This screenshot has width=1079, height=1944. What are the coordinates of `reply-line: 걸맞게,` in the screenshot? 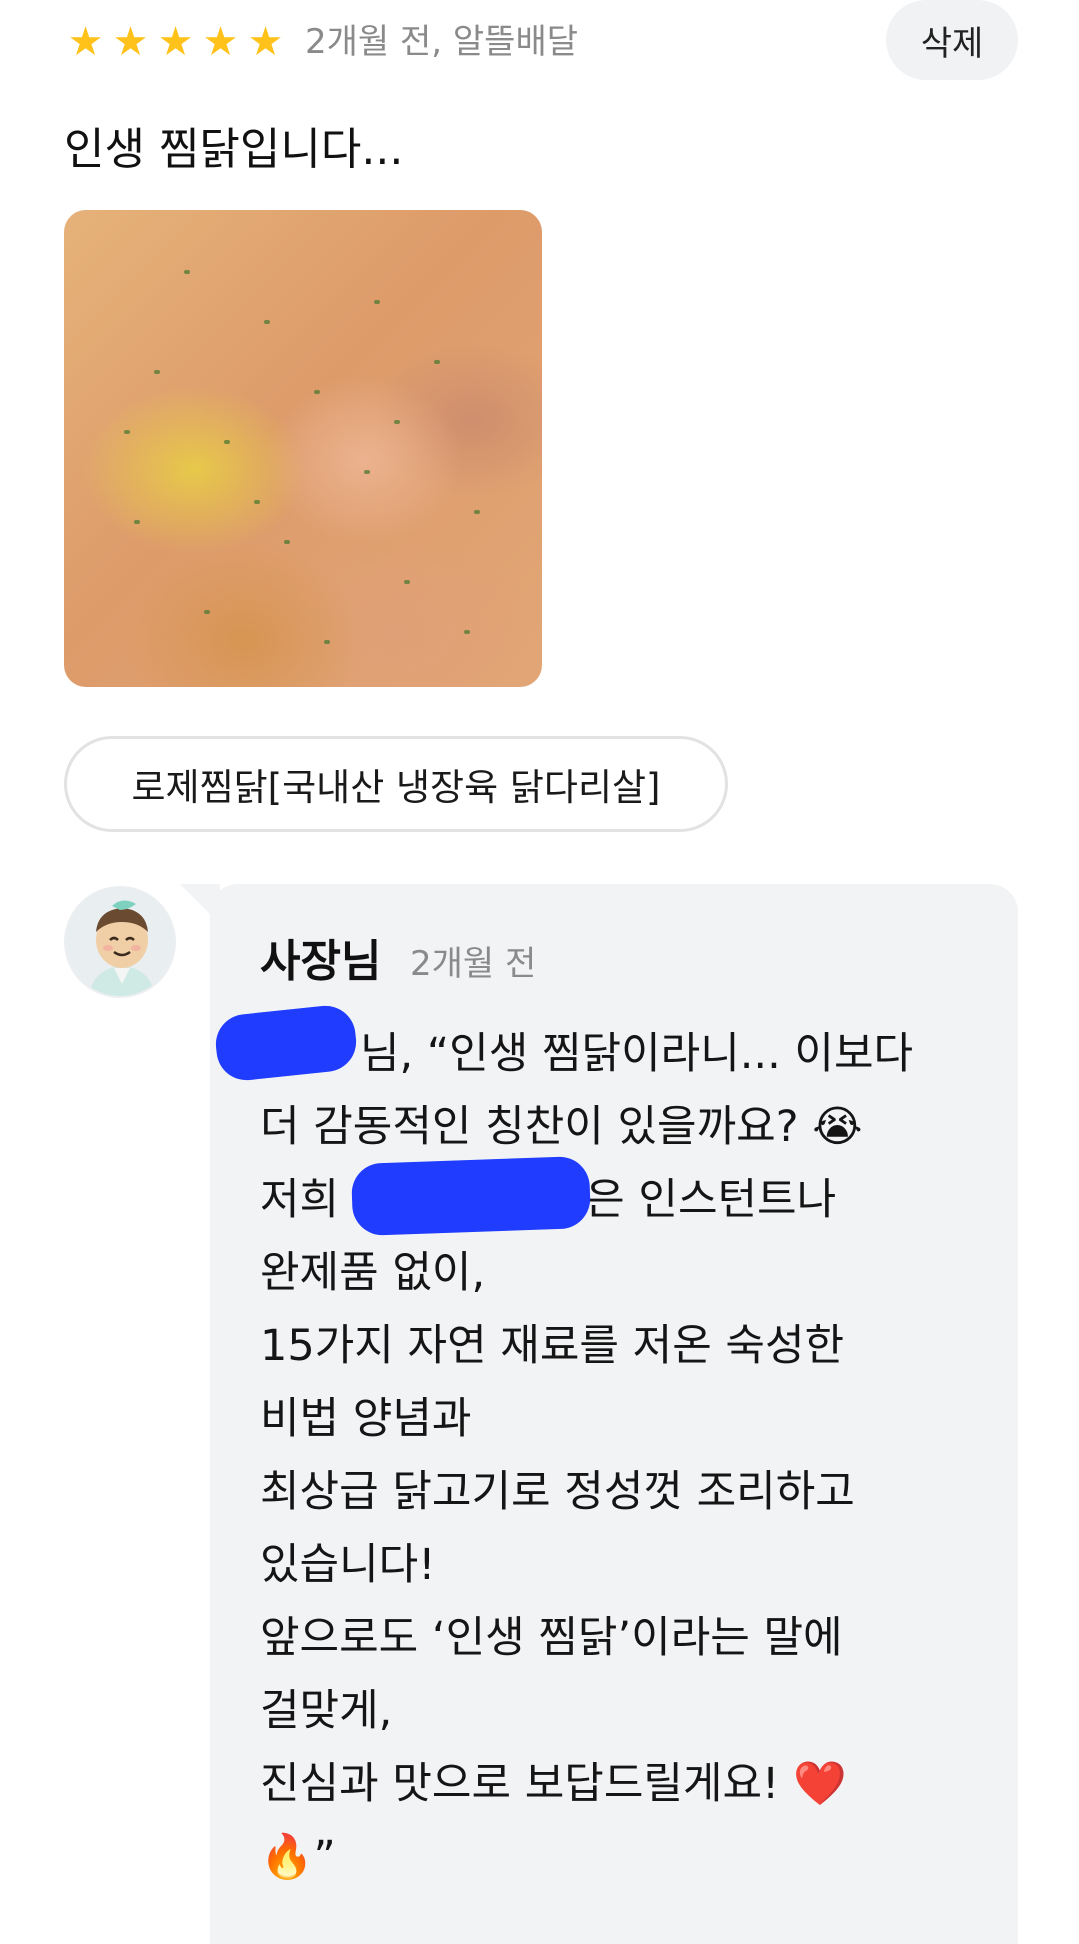 It's located at (326, 1711).